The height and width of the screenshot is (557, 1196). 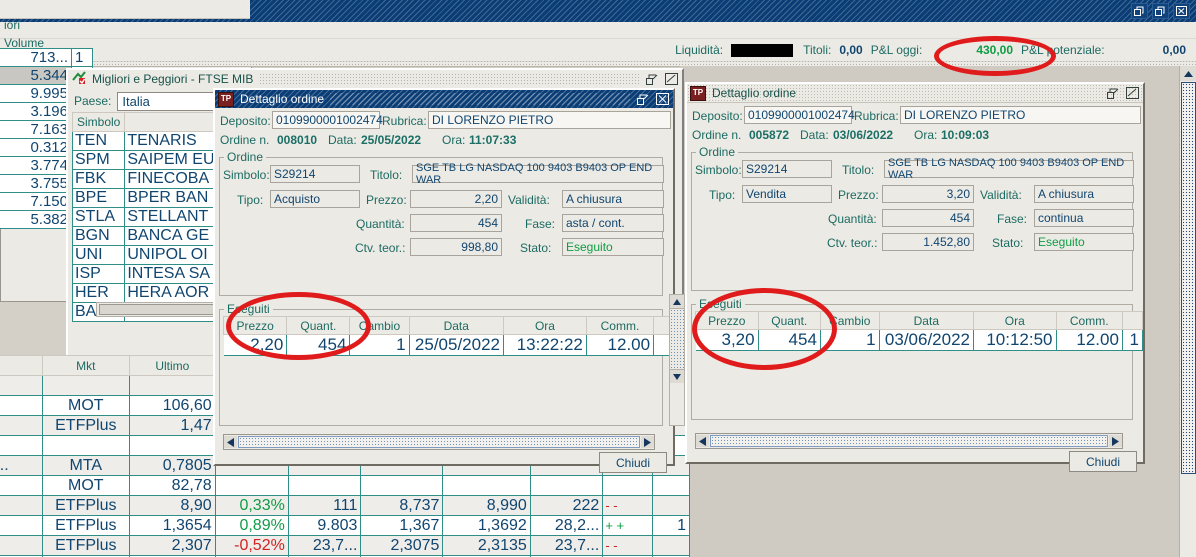 I want to click on table-row: 3,20 454 1 03/06/2022 10:12:50 12.00 1, so click(x=919, y=340).